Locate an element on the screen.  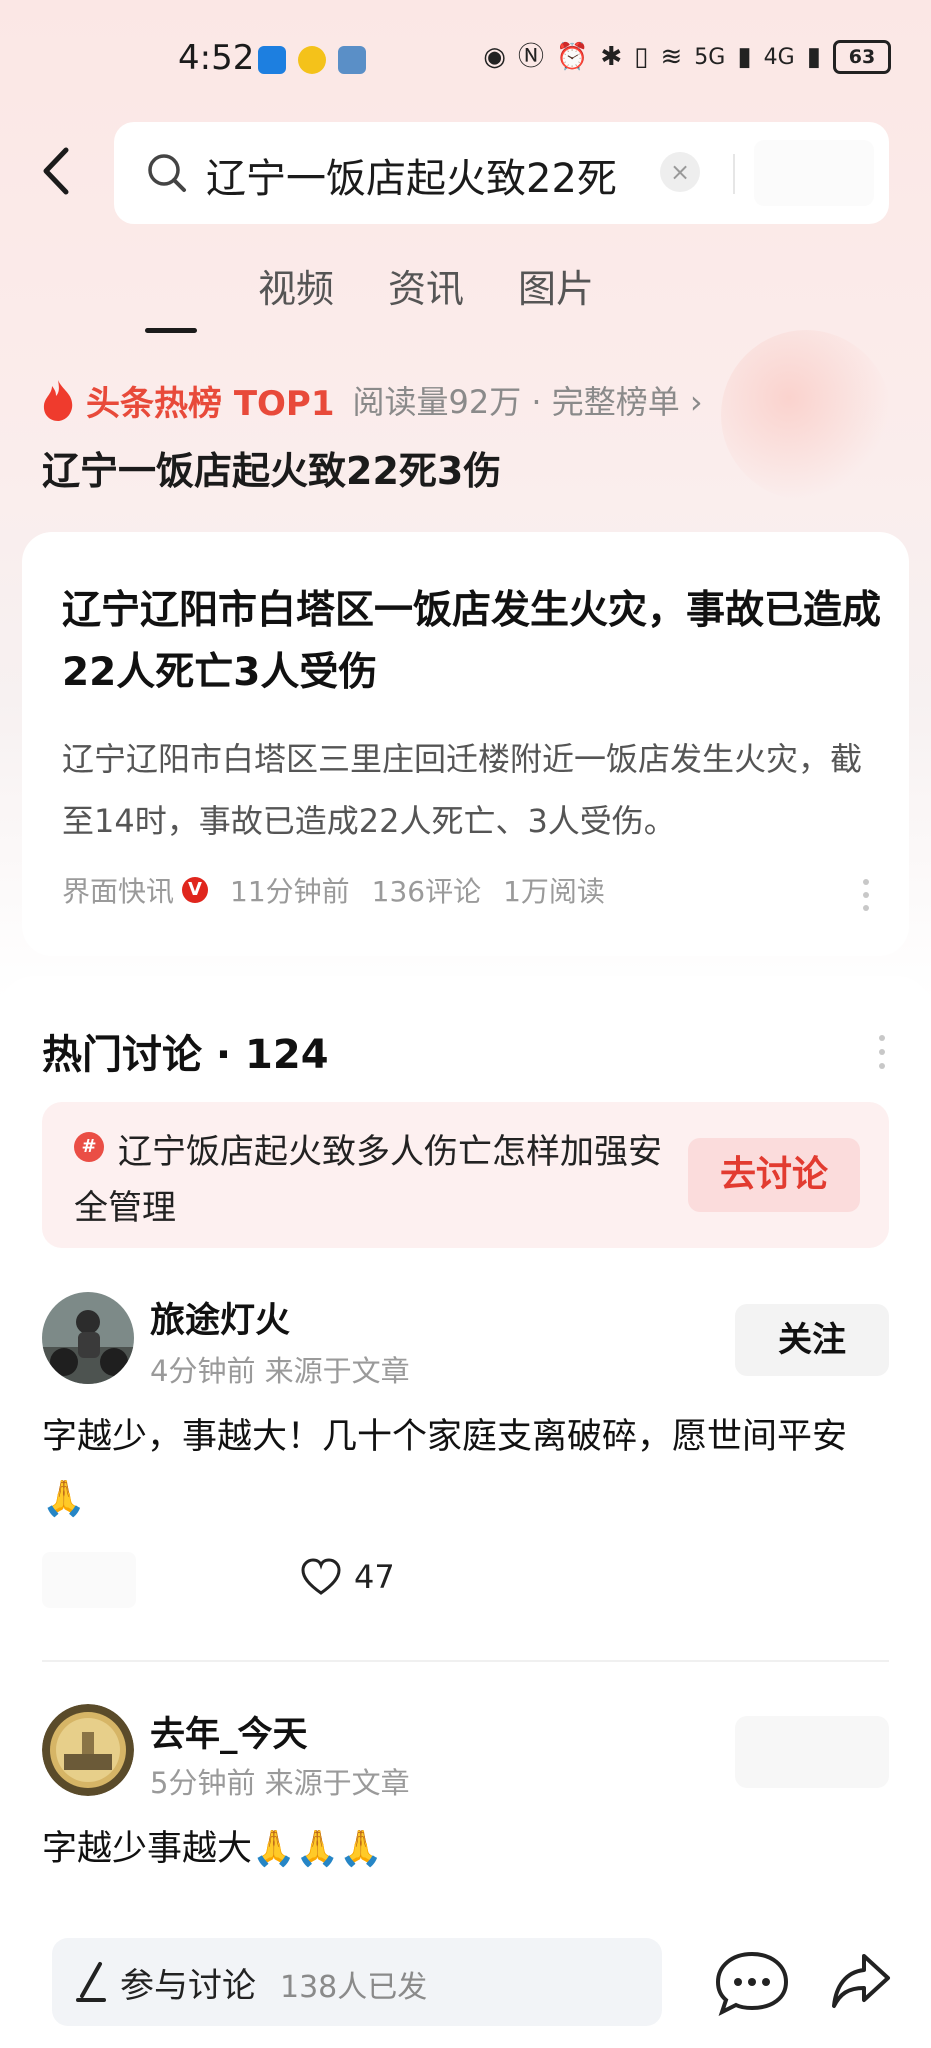
hot-decoration is located at coordinates (806, 415).